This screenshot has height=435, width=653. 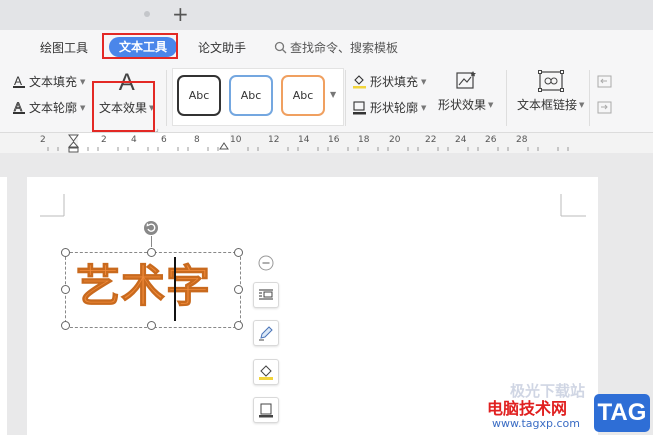 What do you see at coordinates (466, 80) in the screenshot?
I see `shape-effect-icon` at bounding box center [466, 80].